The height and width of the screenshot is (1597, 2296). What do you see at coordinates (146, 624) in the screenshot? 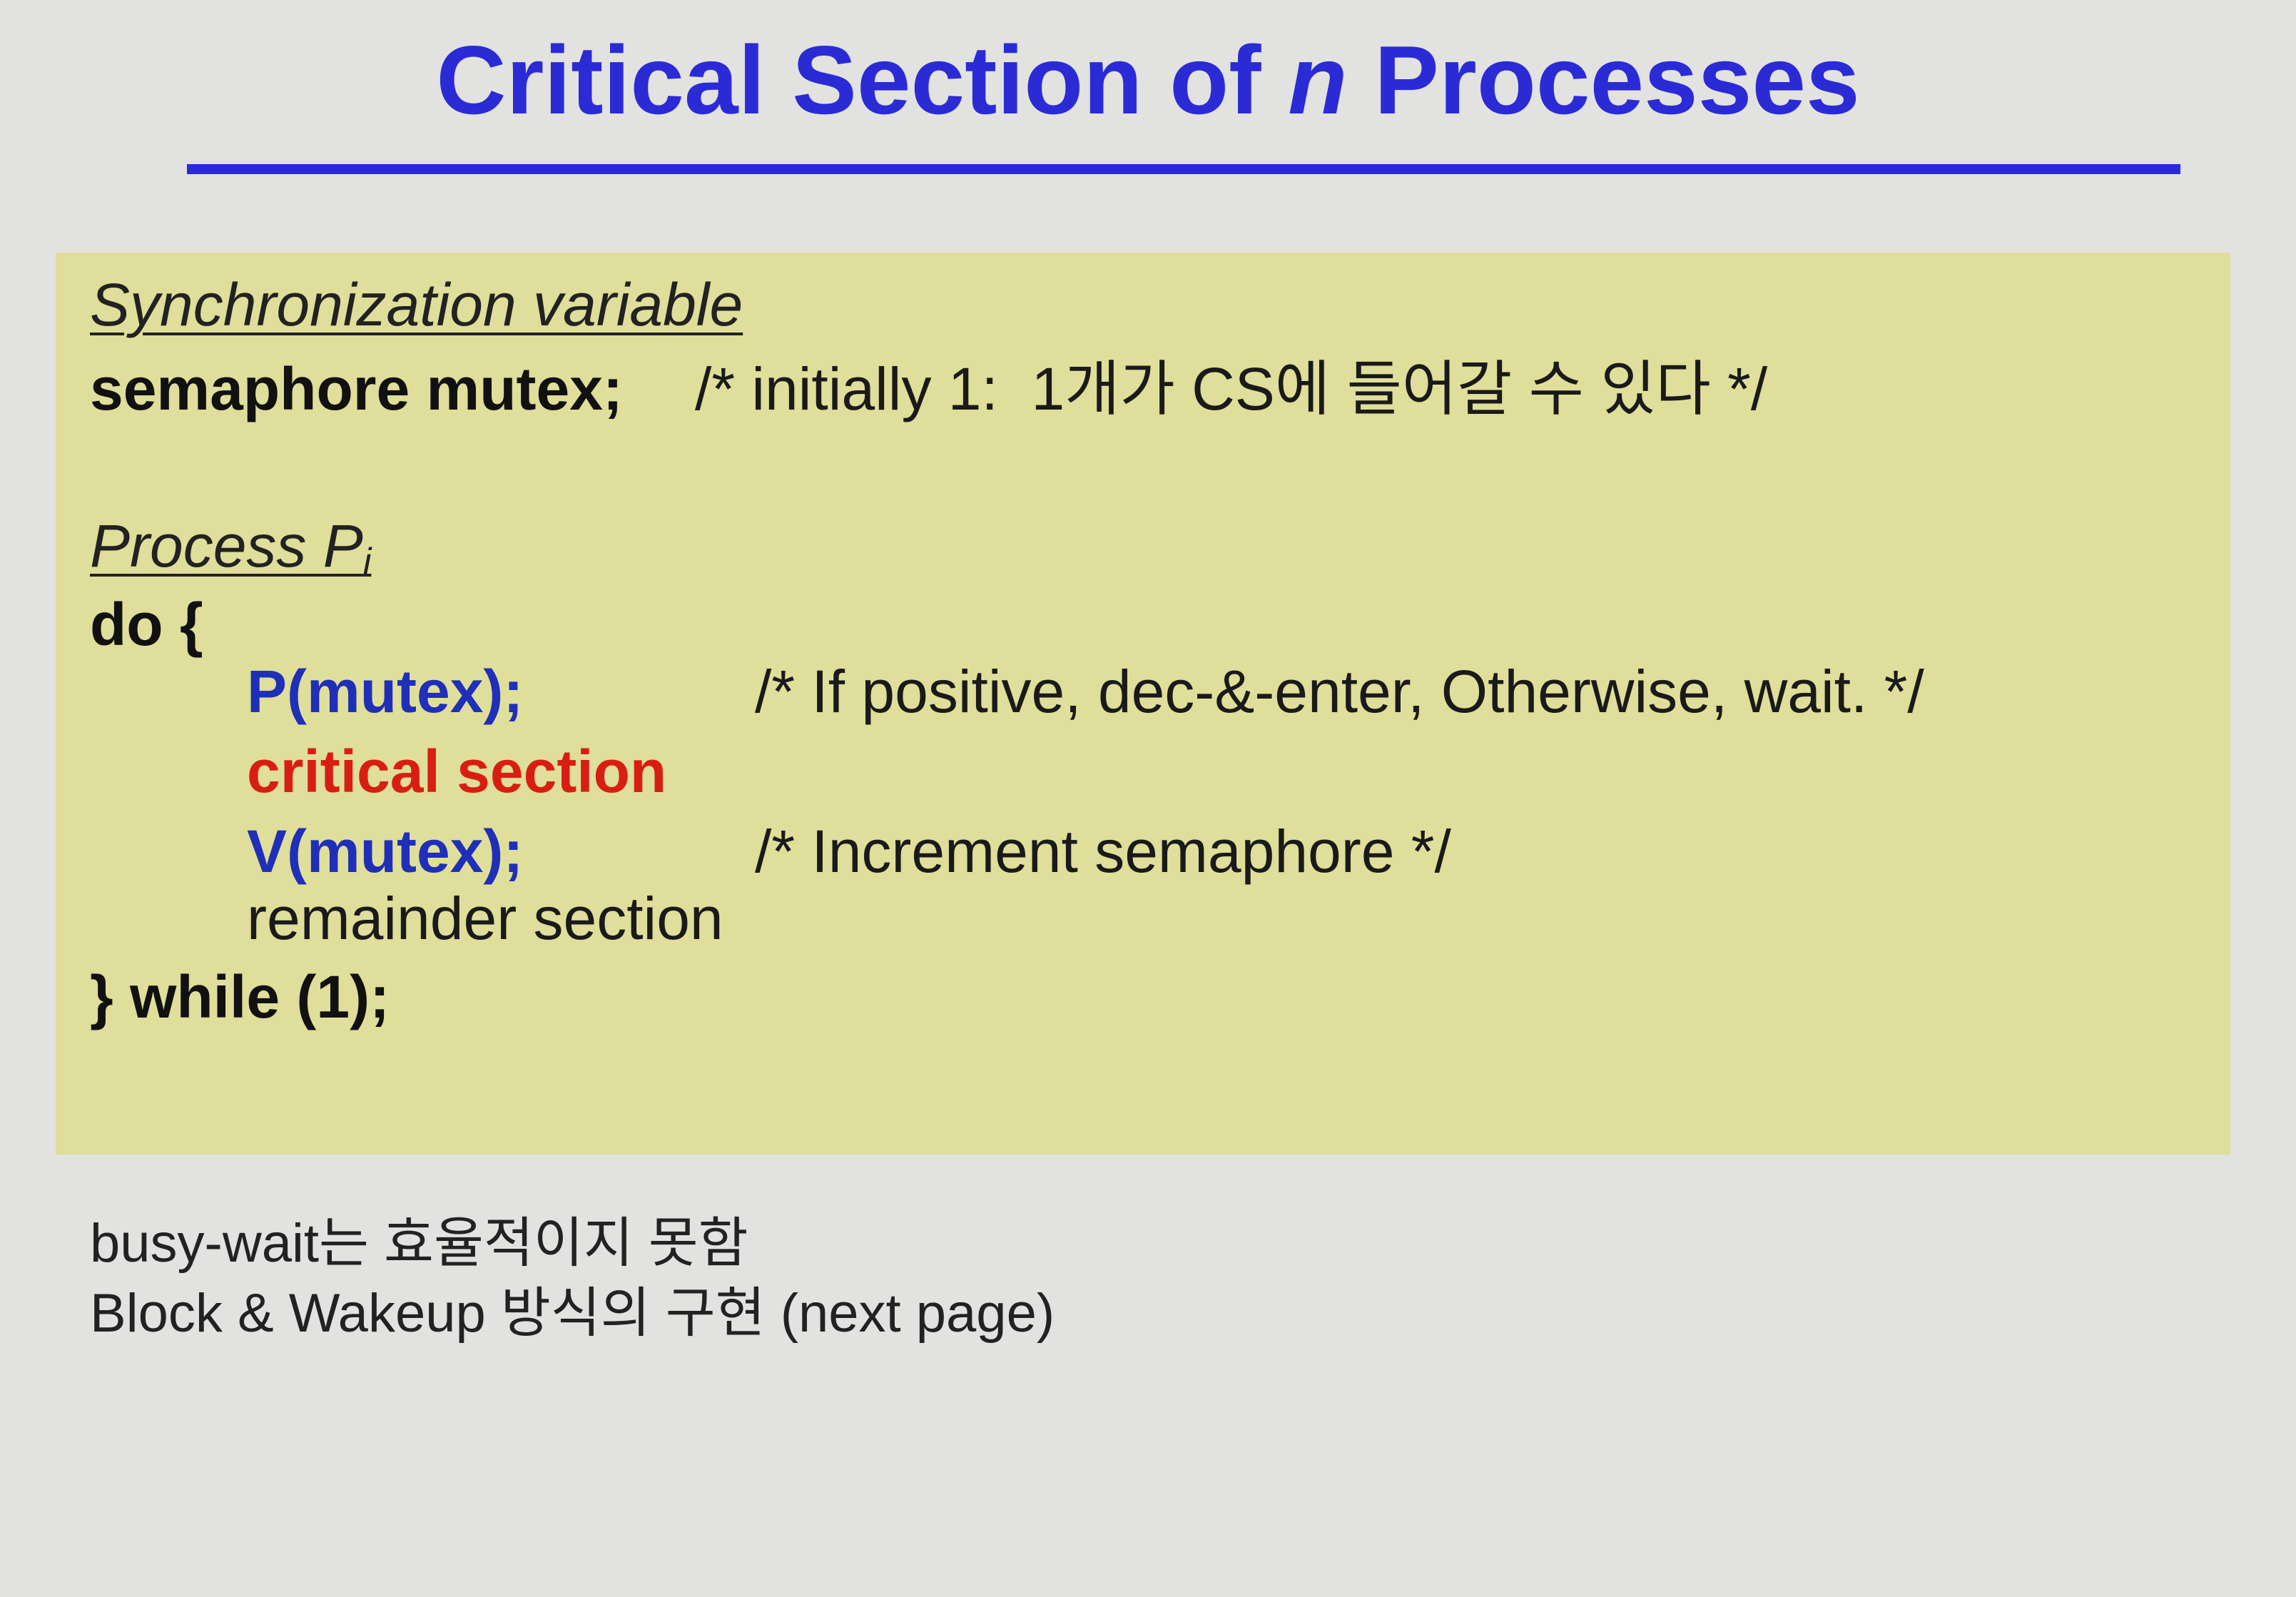
I see `do-open-line: do {` at bounding box center [146, 624].